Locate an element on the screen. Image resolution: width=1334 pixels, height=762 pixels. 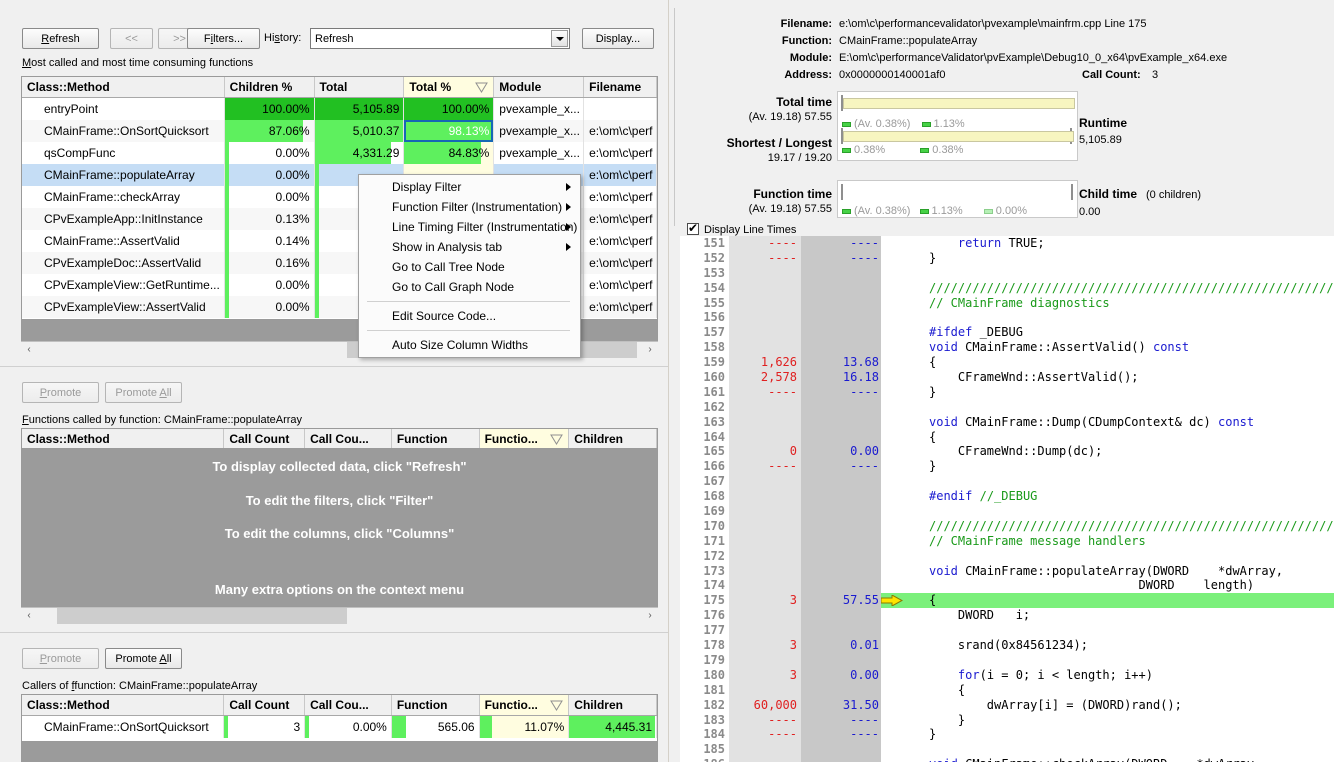
hscroll-thumb is located at coordinates (202, 615).